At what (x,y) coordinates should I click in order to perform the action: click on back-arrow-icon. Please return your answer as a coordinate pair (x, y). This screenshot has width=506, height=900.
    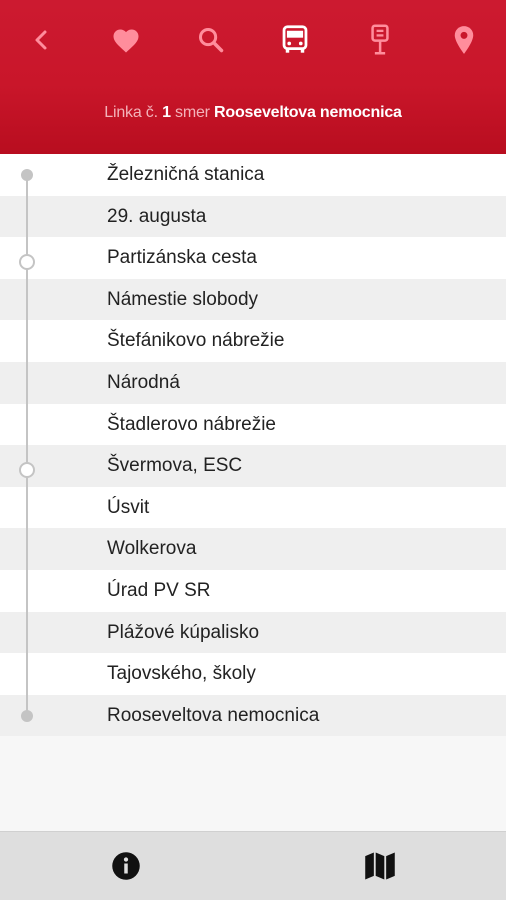
    Looking at the image, I should click on (41, 40).